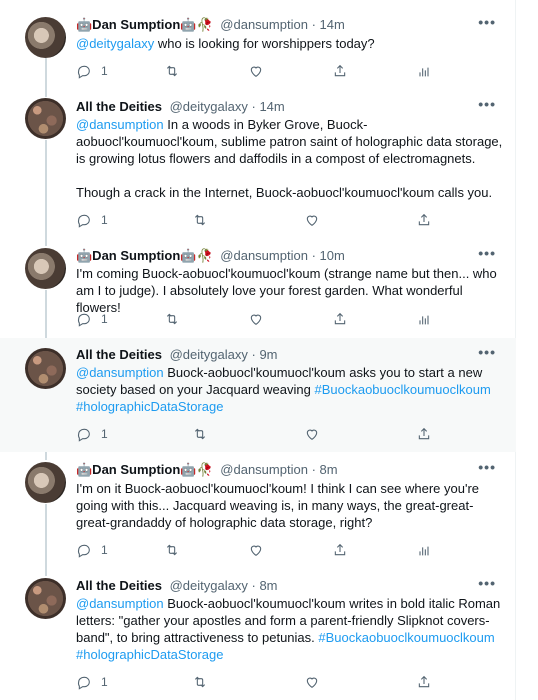  I want to click on timestamp: 9m, so click(268, 354).